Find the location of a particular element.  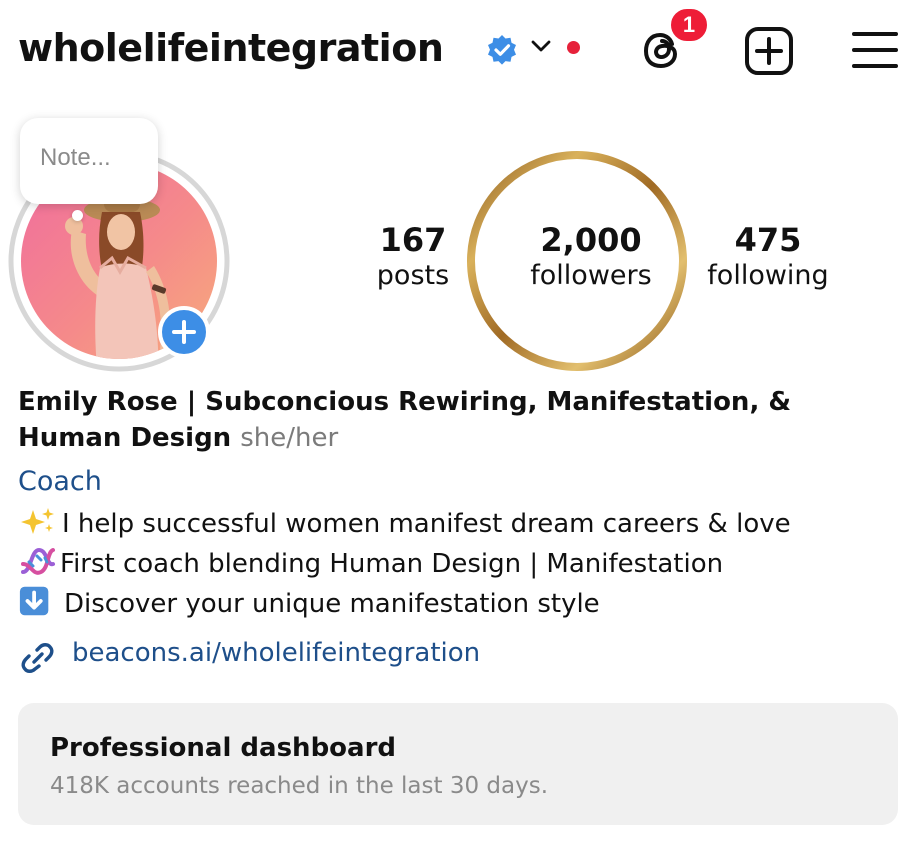

bio-line-3-text: Discover your unique manifestation style is located at coordinates (332, 604).